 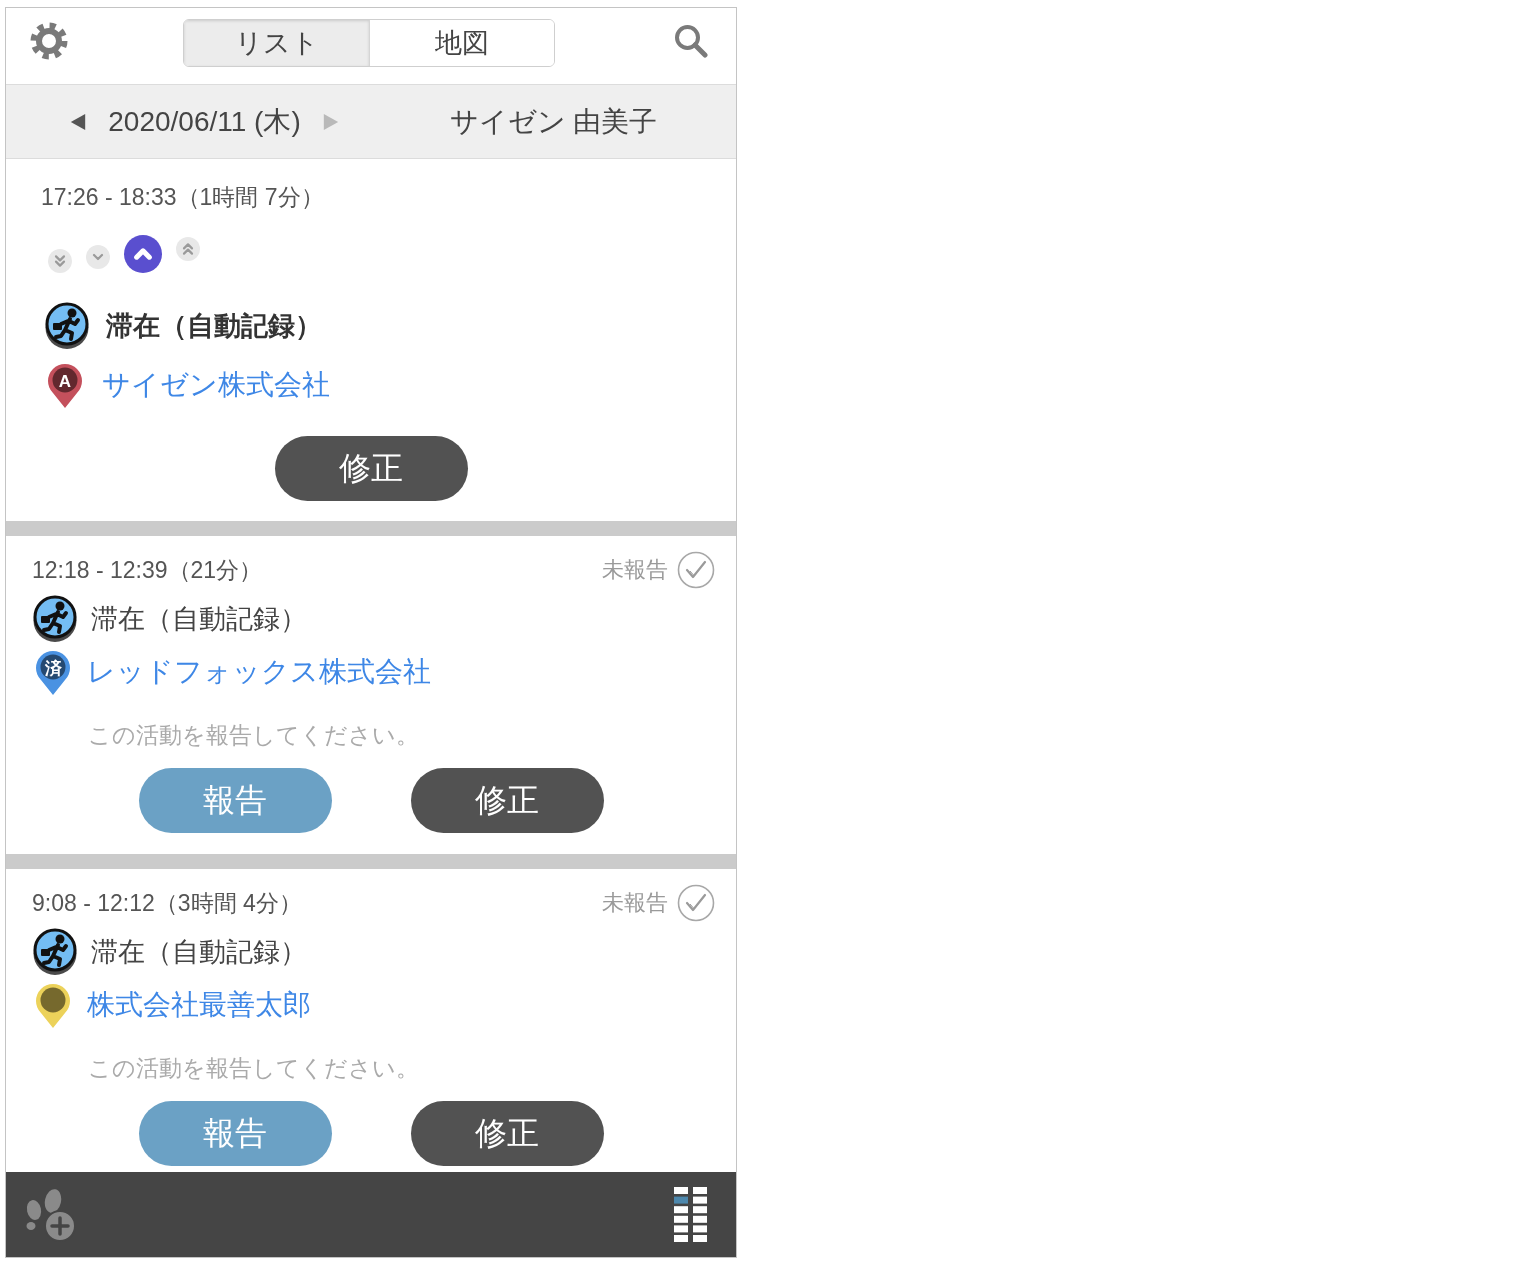 What do you see at coordinates (50, 1214) in the screenshot?
I see `footprints-add-icon` at bounding box center [50, 1214].